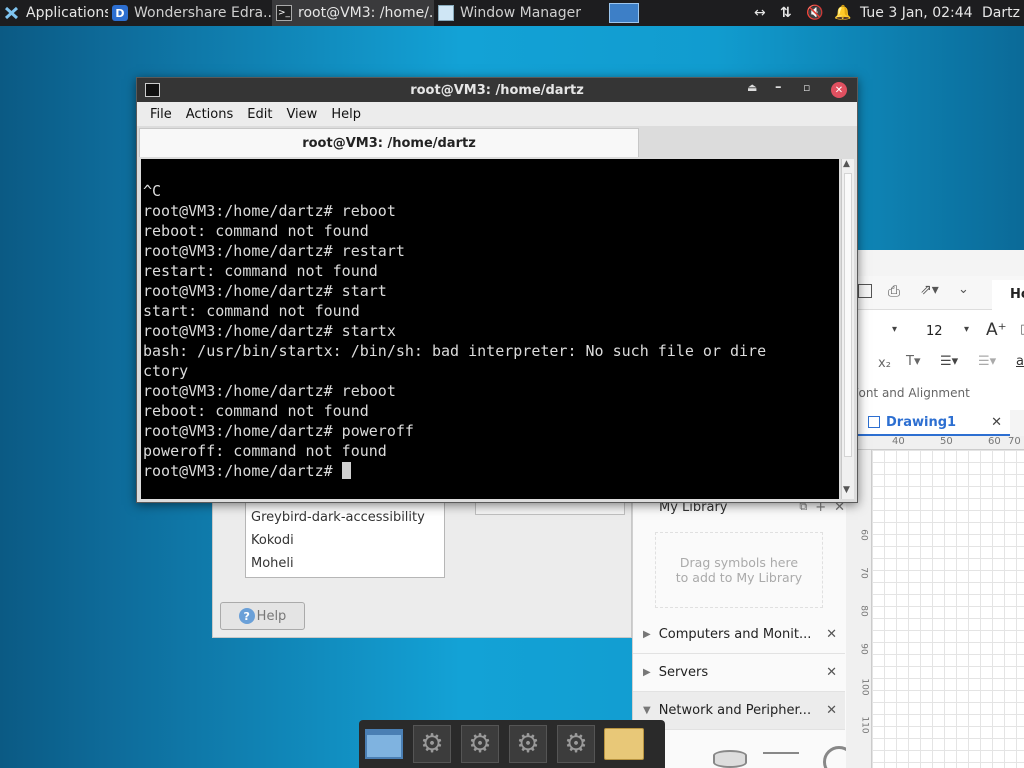 The image size is (1024, 768). What do you see at coordinates (865, 291) in the screenshot?
I see `save-icon` at bounding box center [865, 291].